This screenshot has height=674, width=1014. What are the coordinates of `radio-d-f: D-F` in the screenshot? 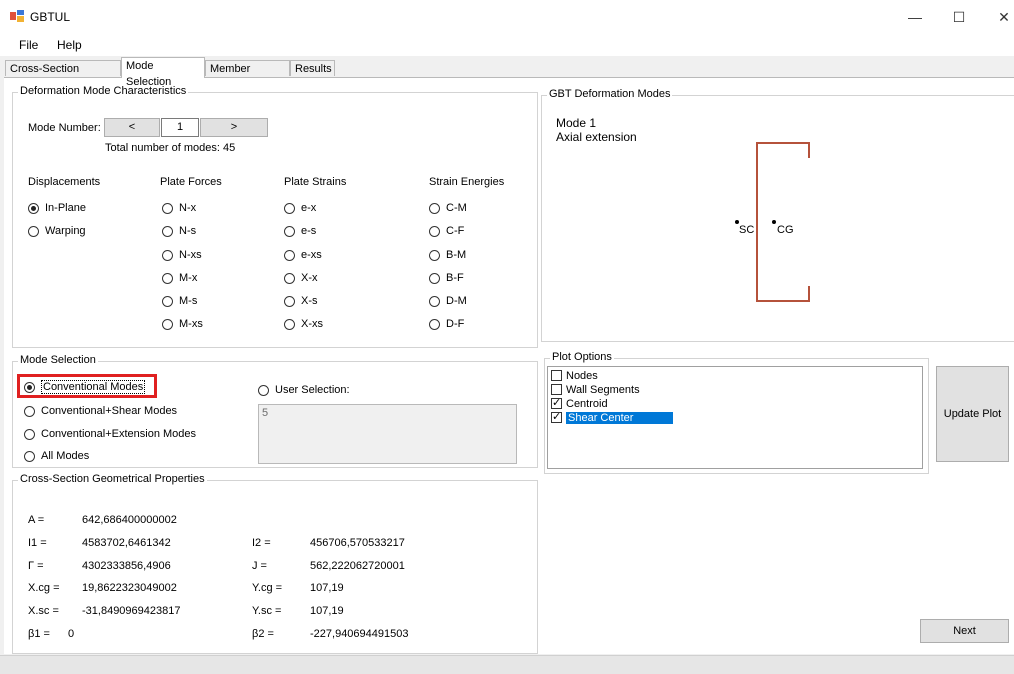 It's located at (446, 324).